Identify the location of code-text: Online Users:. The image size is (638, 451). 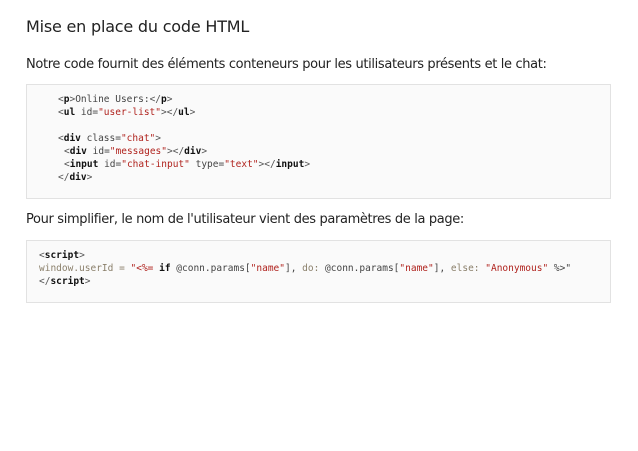
(112, 99).